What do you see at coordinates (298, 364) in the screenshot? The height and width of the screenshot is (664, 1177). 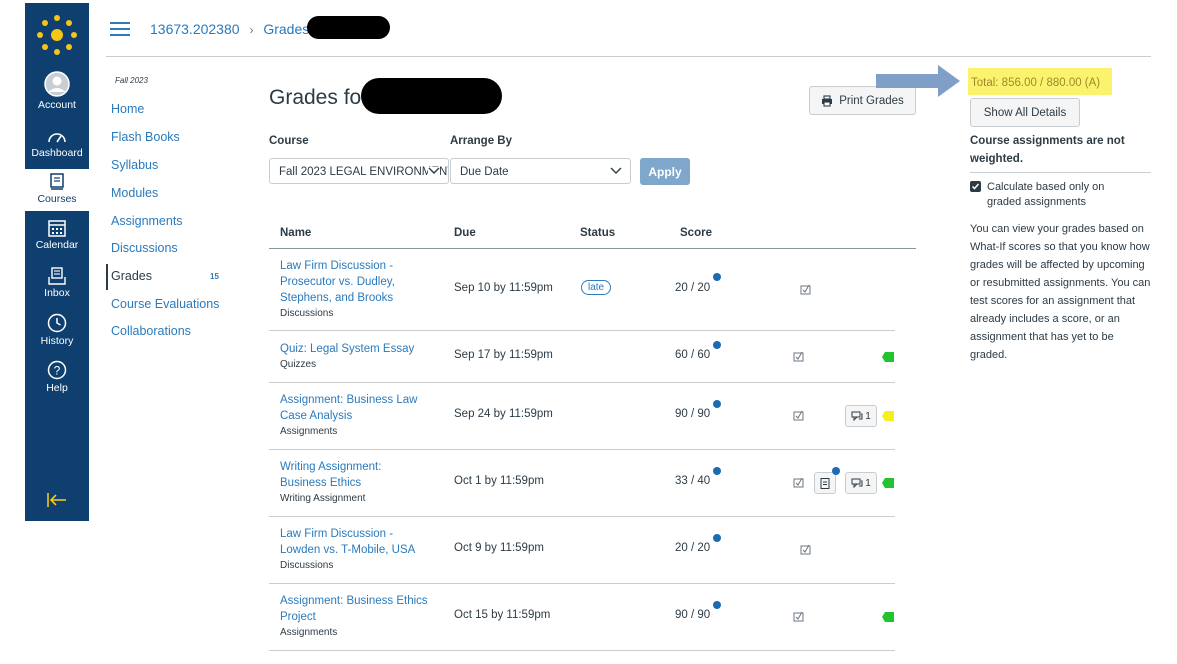 I see `assignment-type: Quizzes` at bounding box center [298, 364].